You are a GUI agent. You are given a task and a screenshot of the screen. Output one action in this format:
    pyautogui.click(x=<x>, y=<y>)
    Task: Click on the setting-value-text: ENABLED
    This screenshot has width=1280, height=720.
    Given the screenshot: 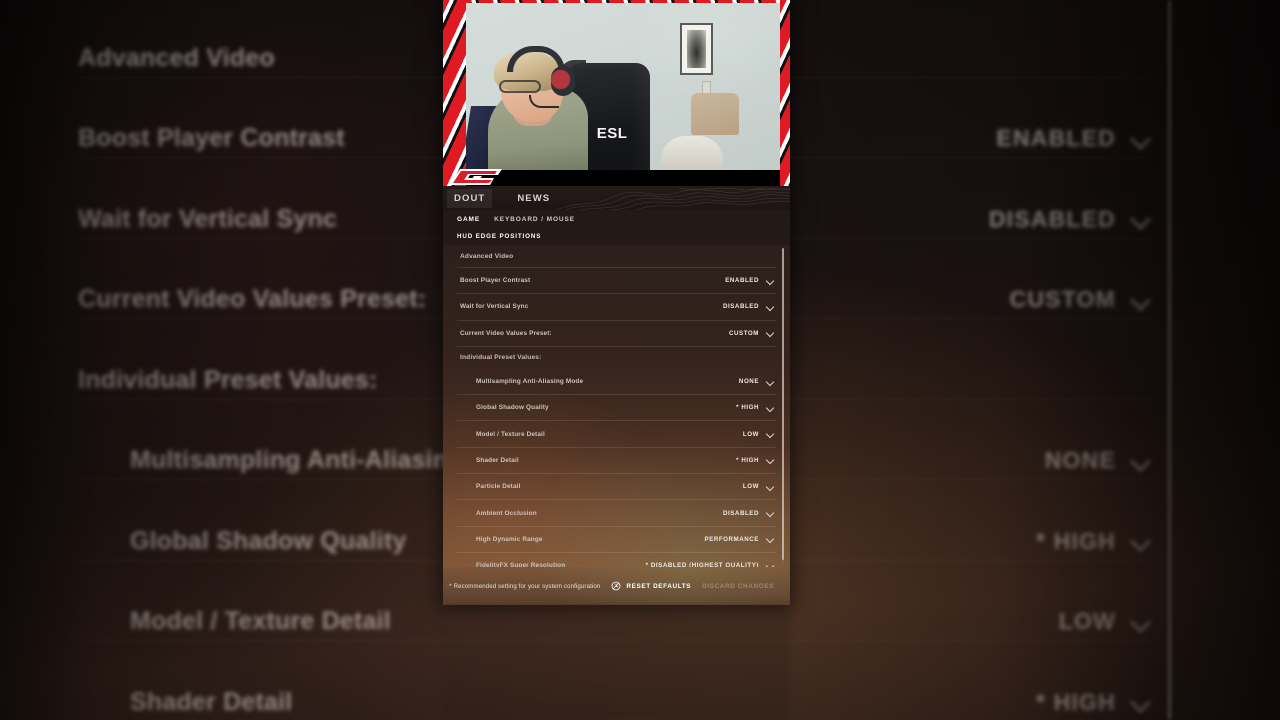 What is the action you would take?
    pyautogui.click(x=742, y=281)
    